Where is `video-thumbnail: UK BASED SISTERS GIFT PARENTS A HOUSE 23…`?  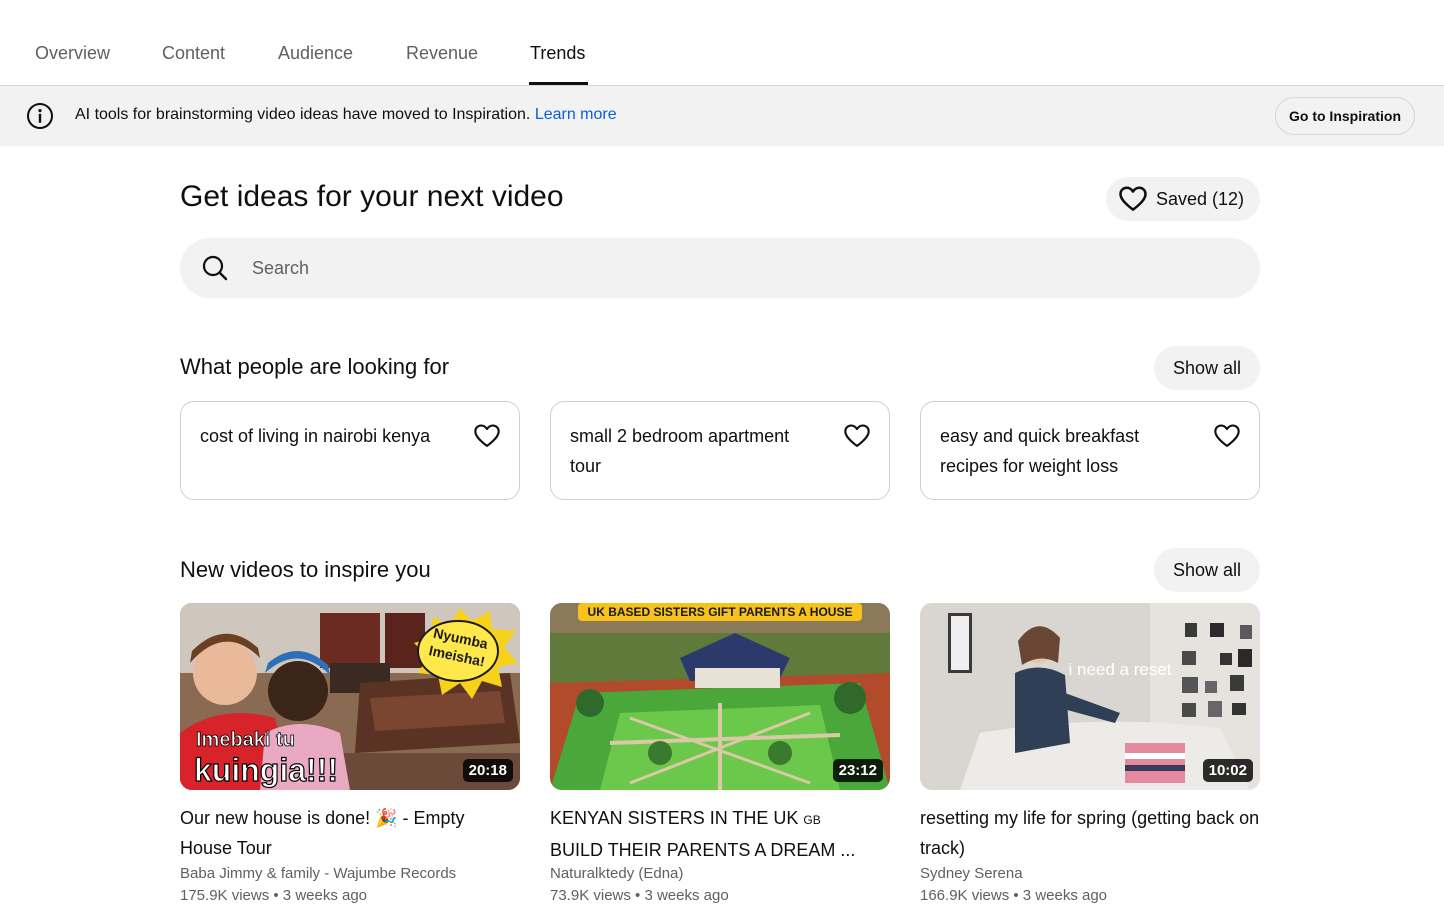 video-thumbnail: UK BASED SISTERS GIFT PARENTS A HOUSE 23… is located at coordinates (720, 696).